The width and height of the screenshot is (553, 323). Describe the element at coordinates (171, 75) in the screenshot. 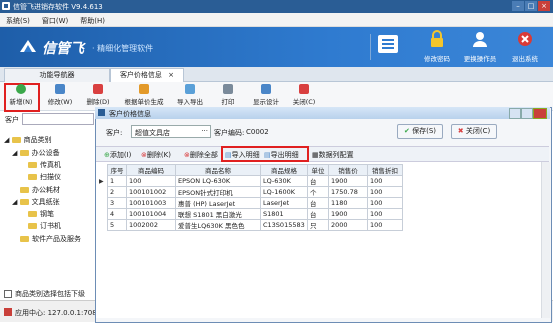

I see `tab-close-icon: ×` at that location.